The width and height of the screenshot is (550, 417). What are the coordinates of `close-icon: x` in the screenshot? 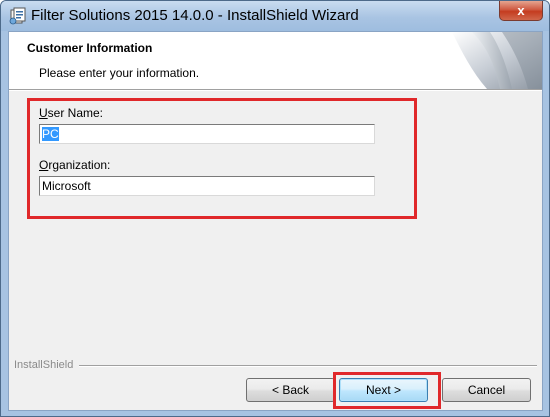 It's located at (521, 10).